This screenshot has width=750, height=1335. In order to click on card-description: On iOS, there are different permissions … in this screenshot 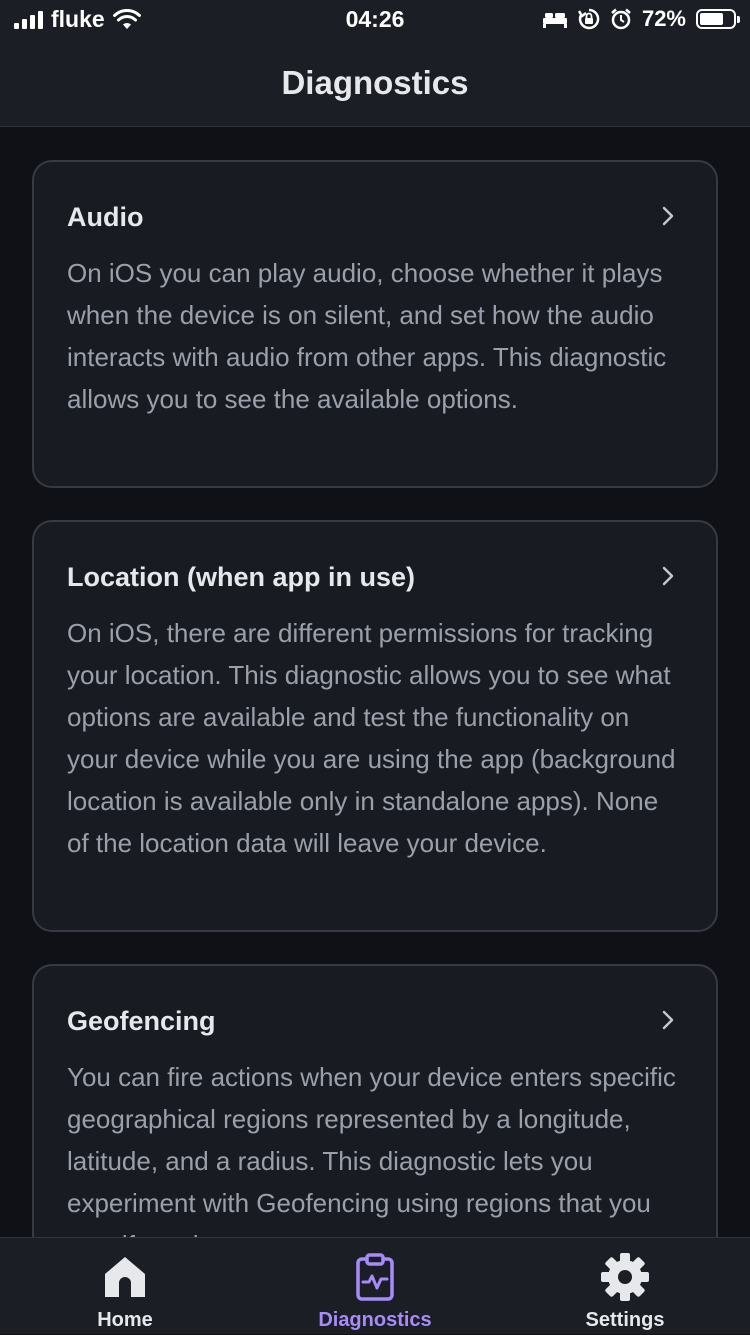, I will do `click(371, 738)`.